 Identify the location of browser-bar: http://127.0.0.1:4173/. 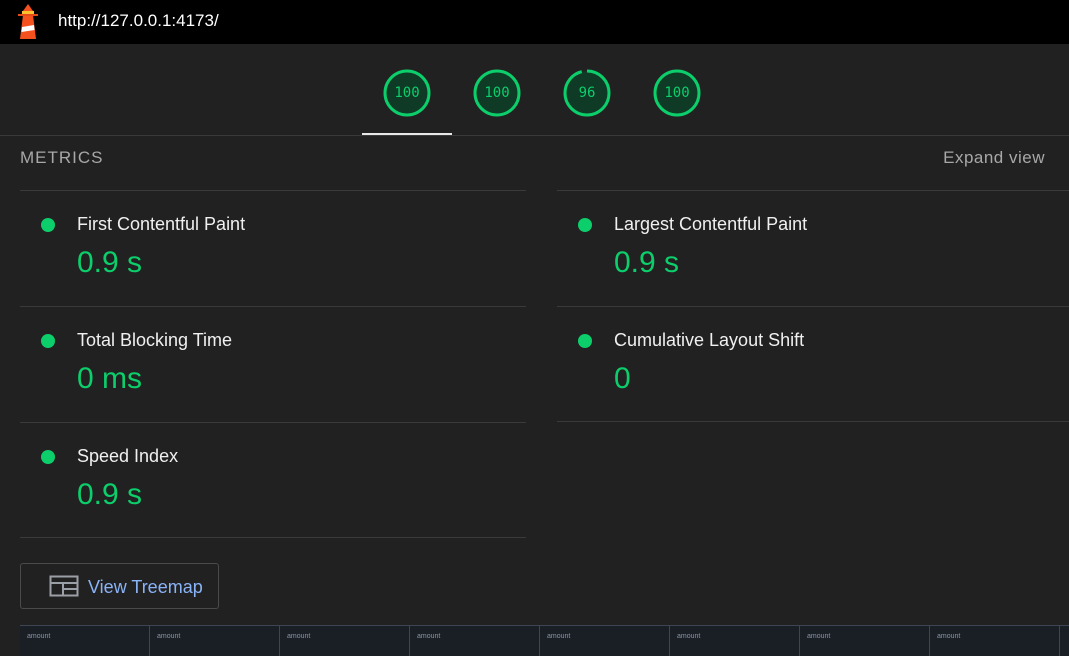
(534, 22).